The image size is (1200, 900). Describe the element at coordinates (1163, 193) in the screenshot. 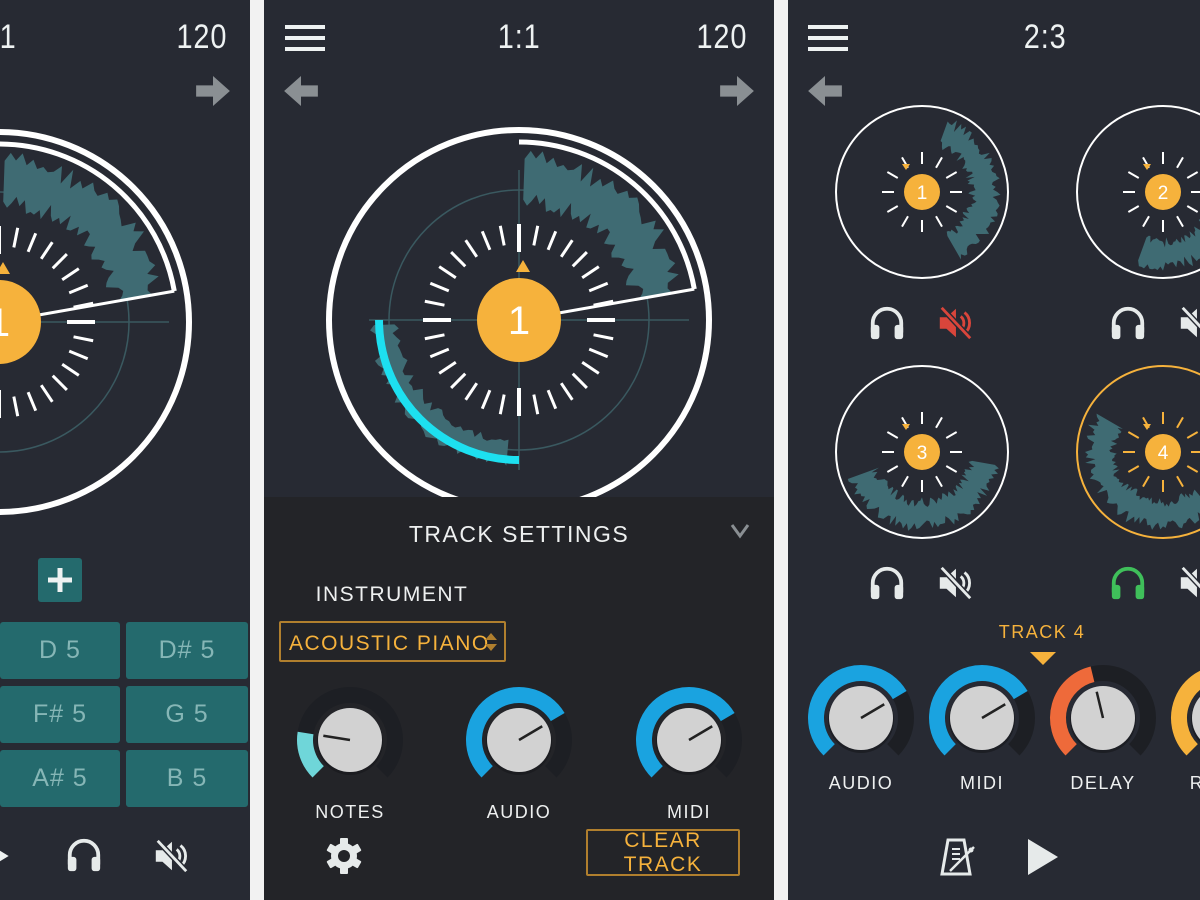

I see `track-number: 2` at that location.